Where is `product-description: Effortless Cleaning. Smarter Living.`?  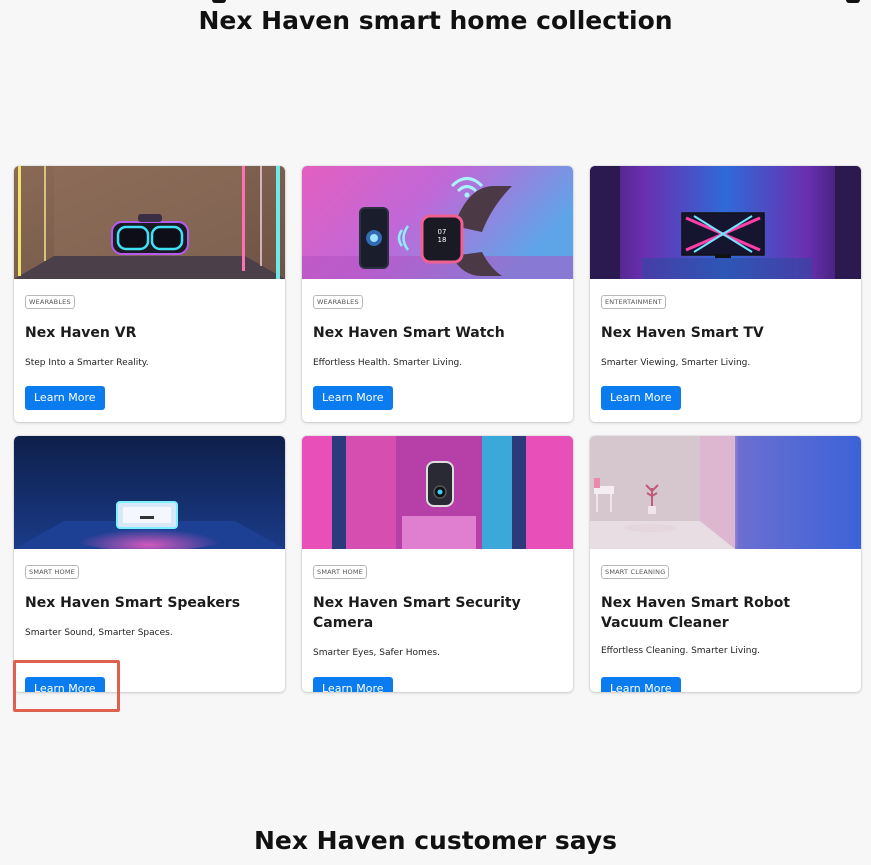 product-description: Effortless Cleaning. Smarter Living. is located at coordinates (681, 651).